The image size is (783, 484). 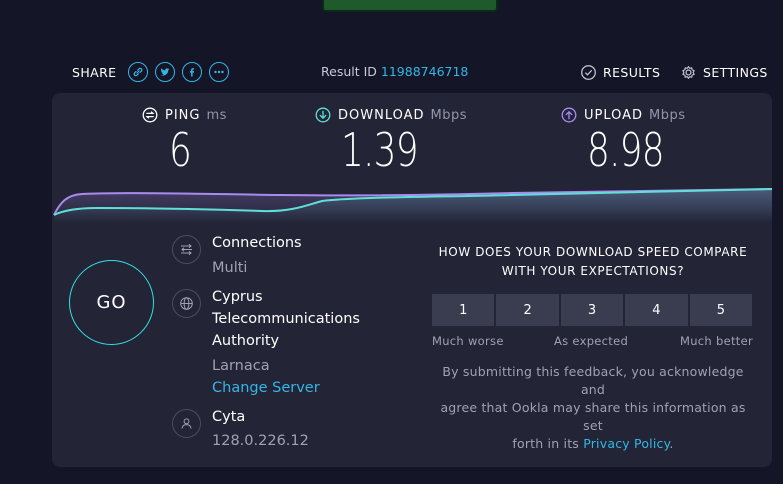 I want to click on isp-info: Cyta 128.0.226.12, so click(x=260, y=429).